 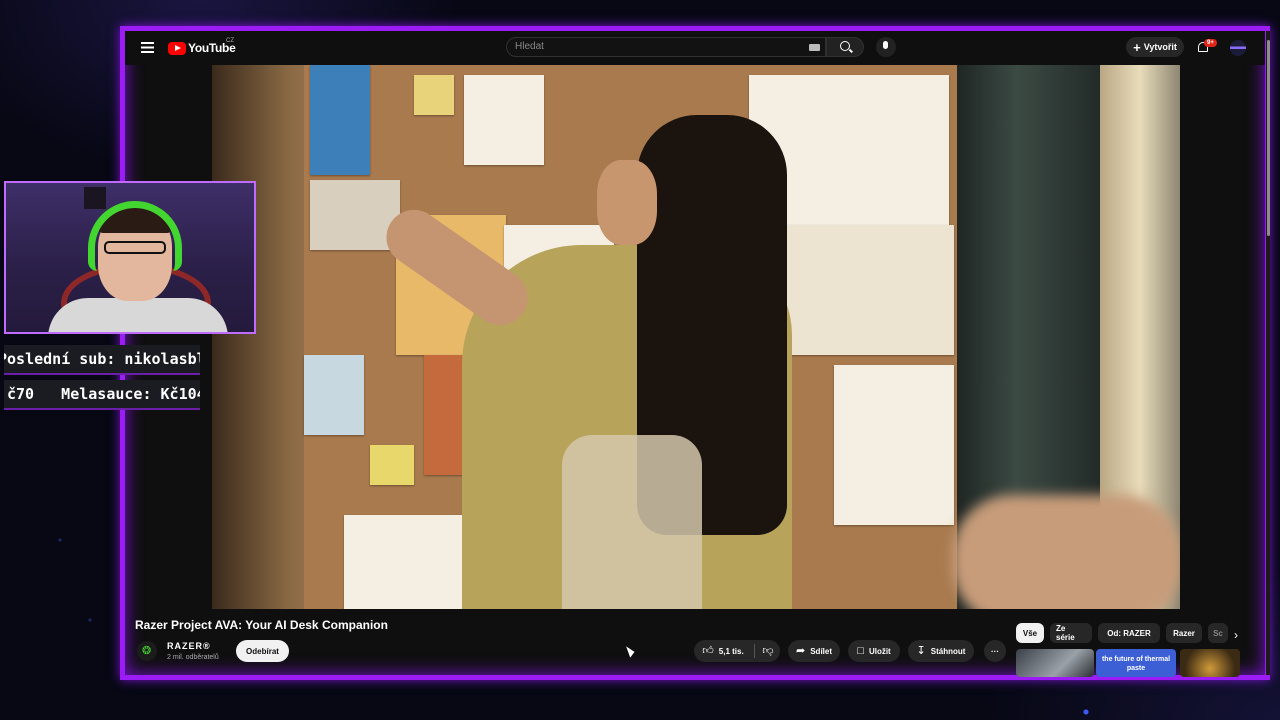 I want to click on like-count: 5,1 tis., so click(x=731, y=651).